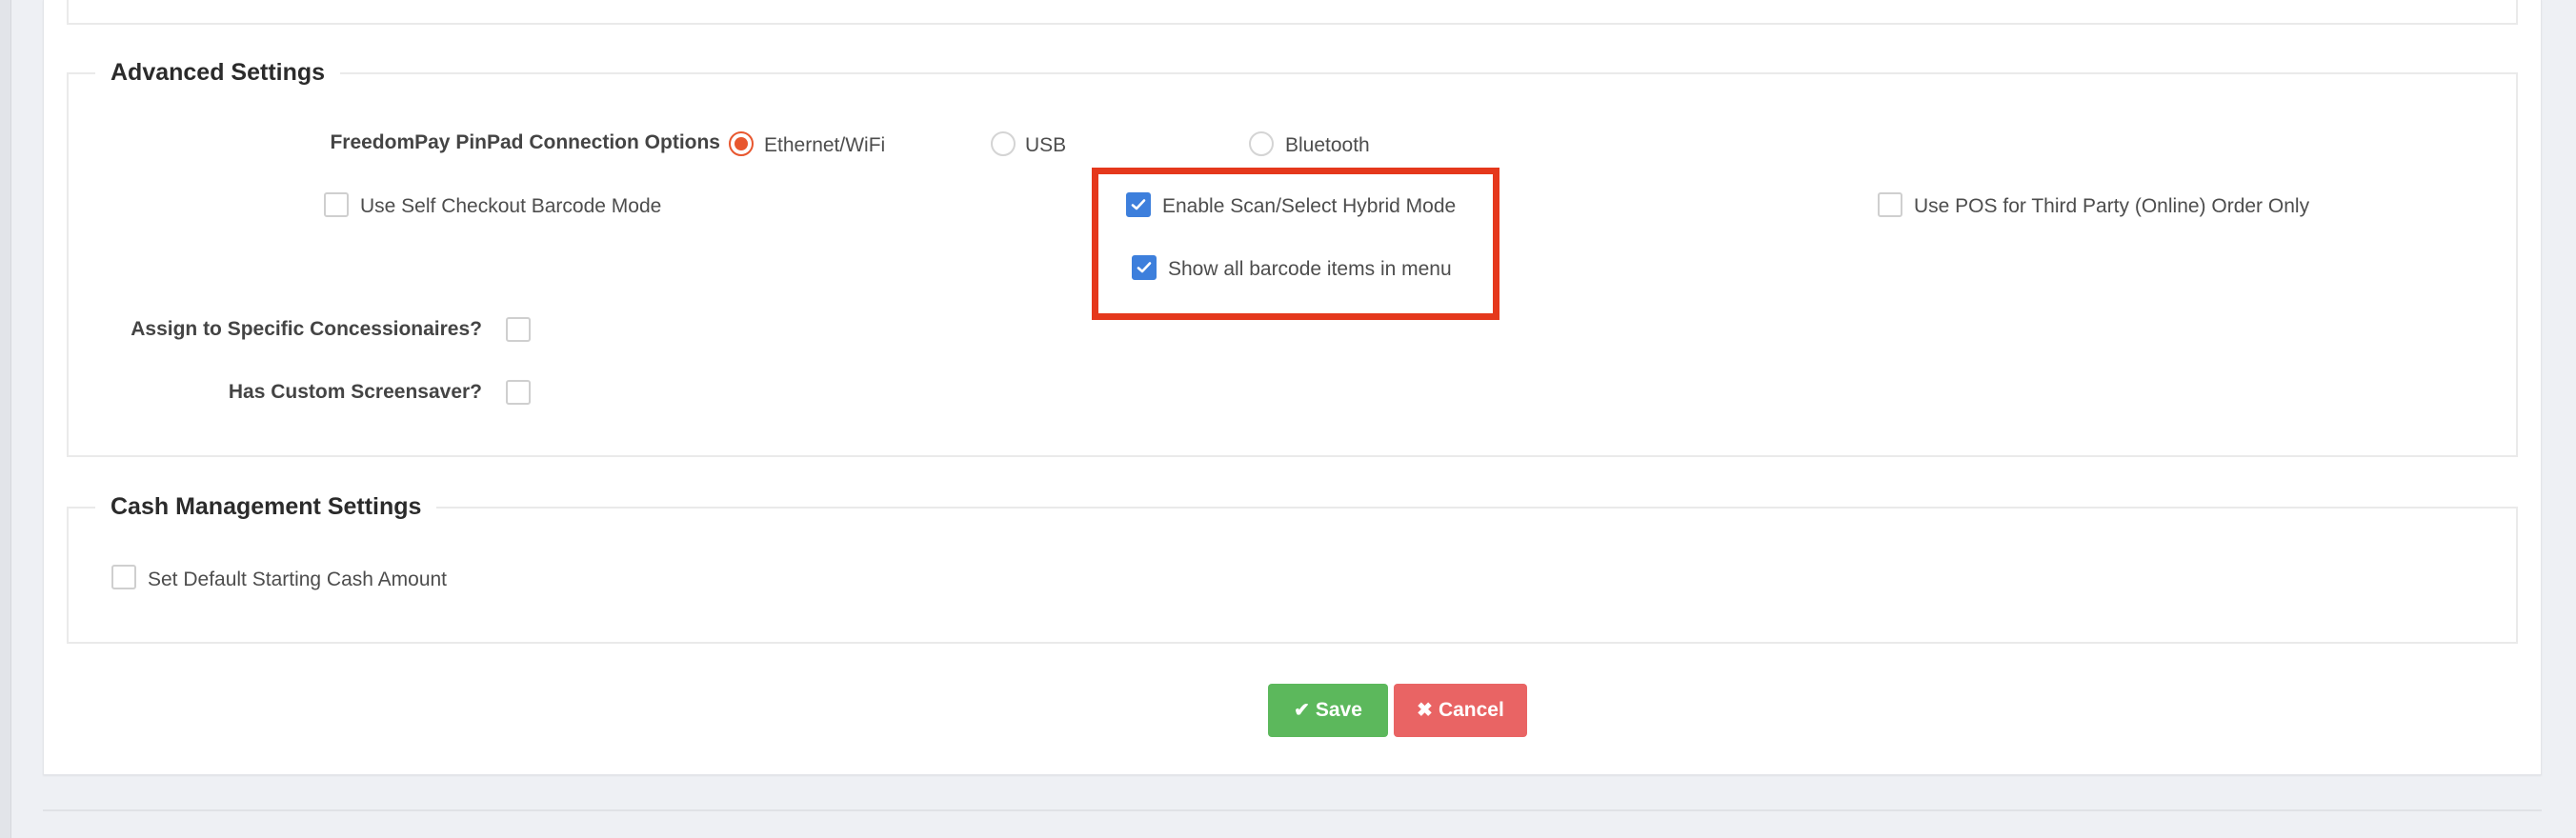 This screenshot has height=838, width=2576. Describe the element at coordinates (1890, 204) in the screenshot. I see `third-party-checkbox` at that location.